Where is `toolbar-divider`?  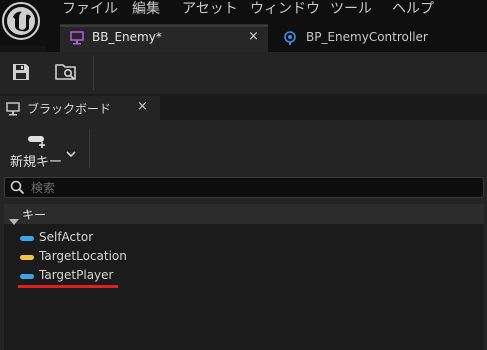
toolbar-divider is located at coordinates (93, 73).